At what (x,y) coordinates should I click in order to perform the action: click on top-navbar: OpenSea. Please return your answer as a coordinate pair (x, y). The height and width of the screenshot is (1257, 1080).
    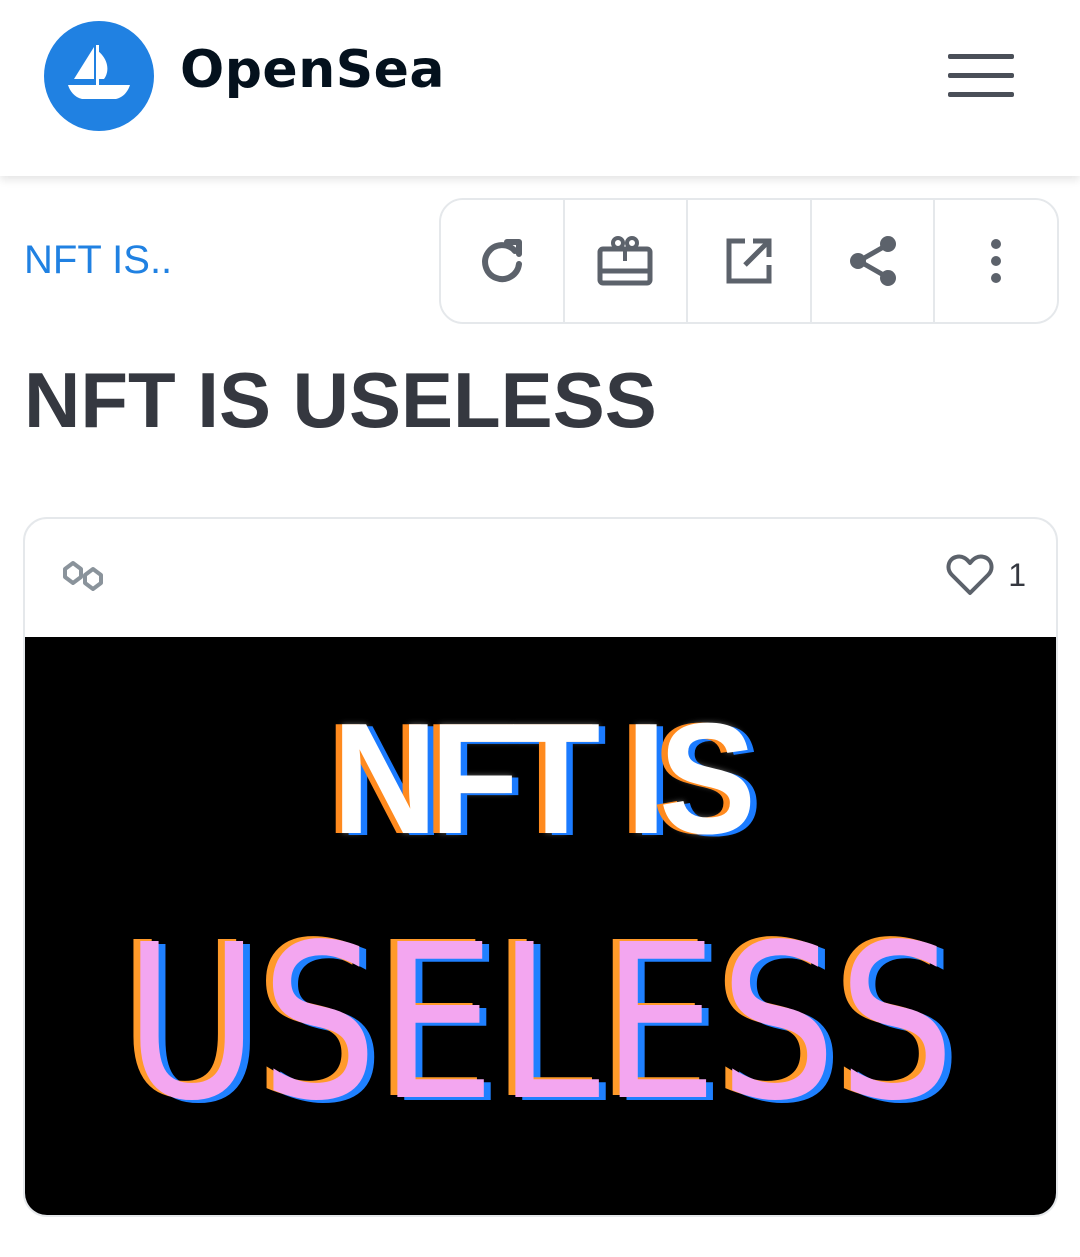
    Looking at the image, I should click on (540, 88).